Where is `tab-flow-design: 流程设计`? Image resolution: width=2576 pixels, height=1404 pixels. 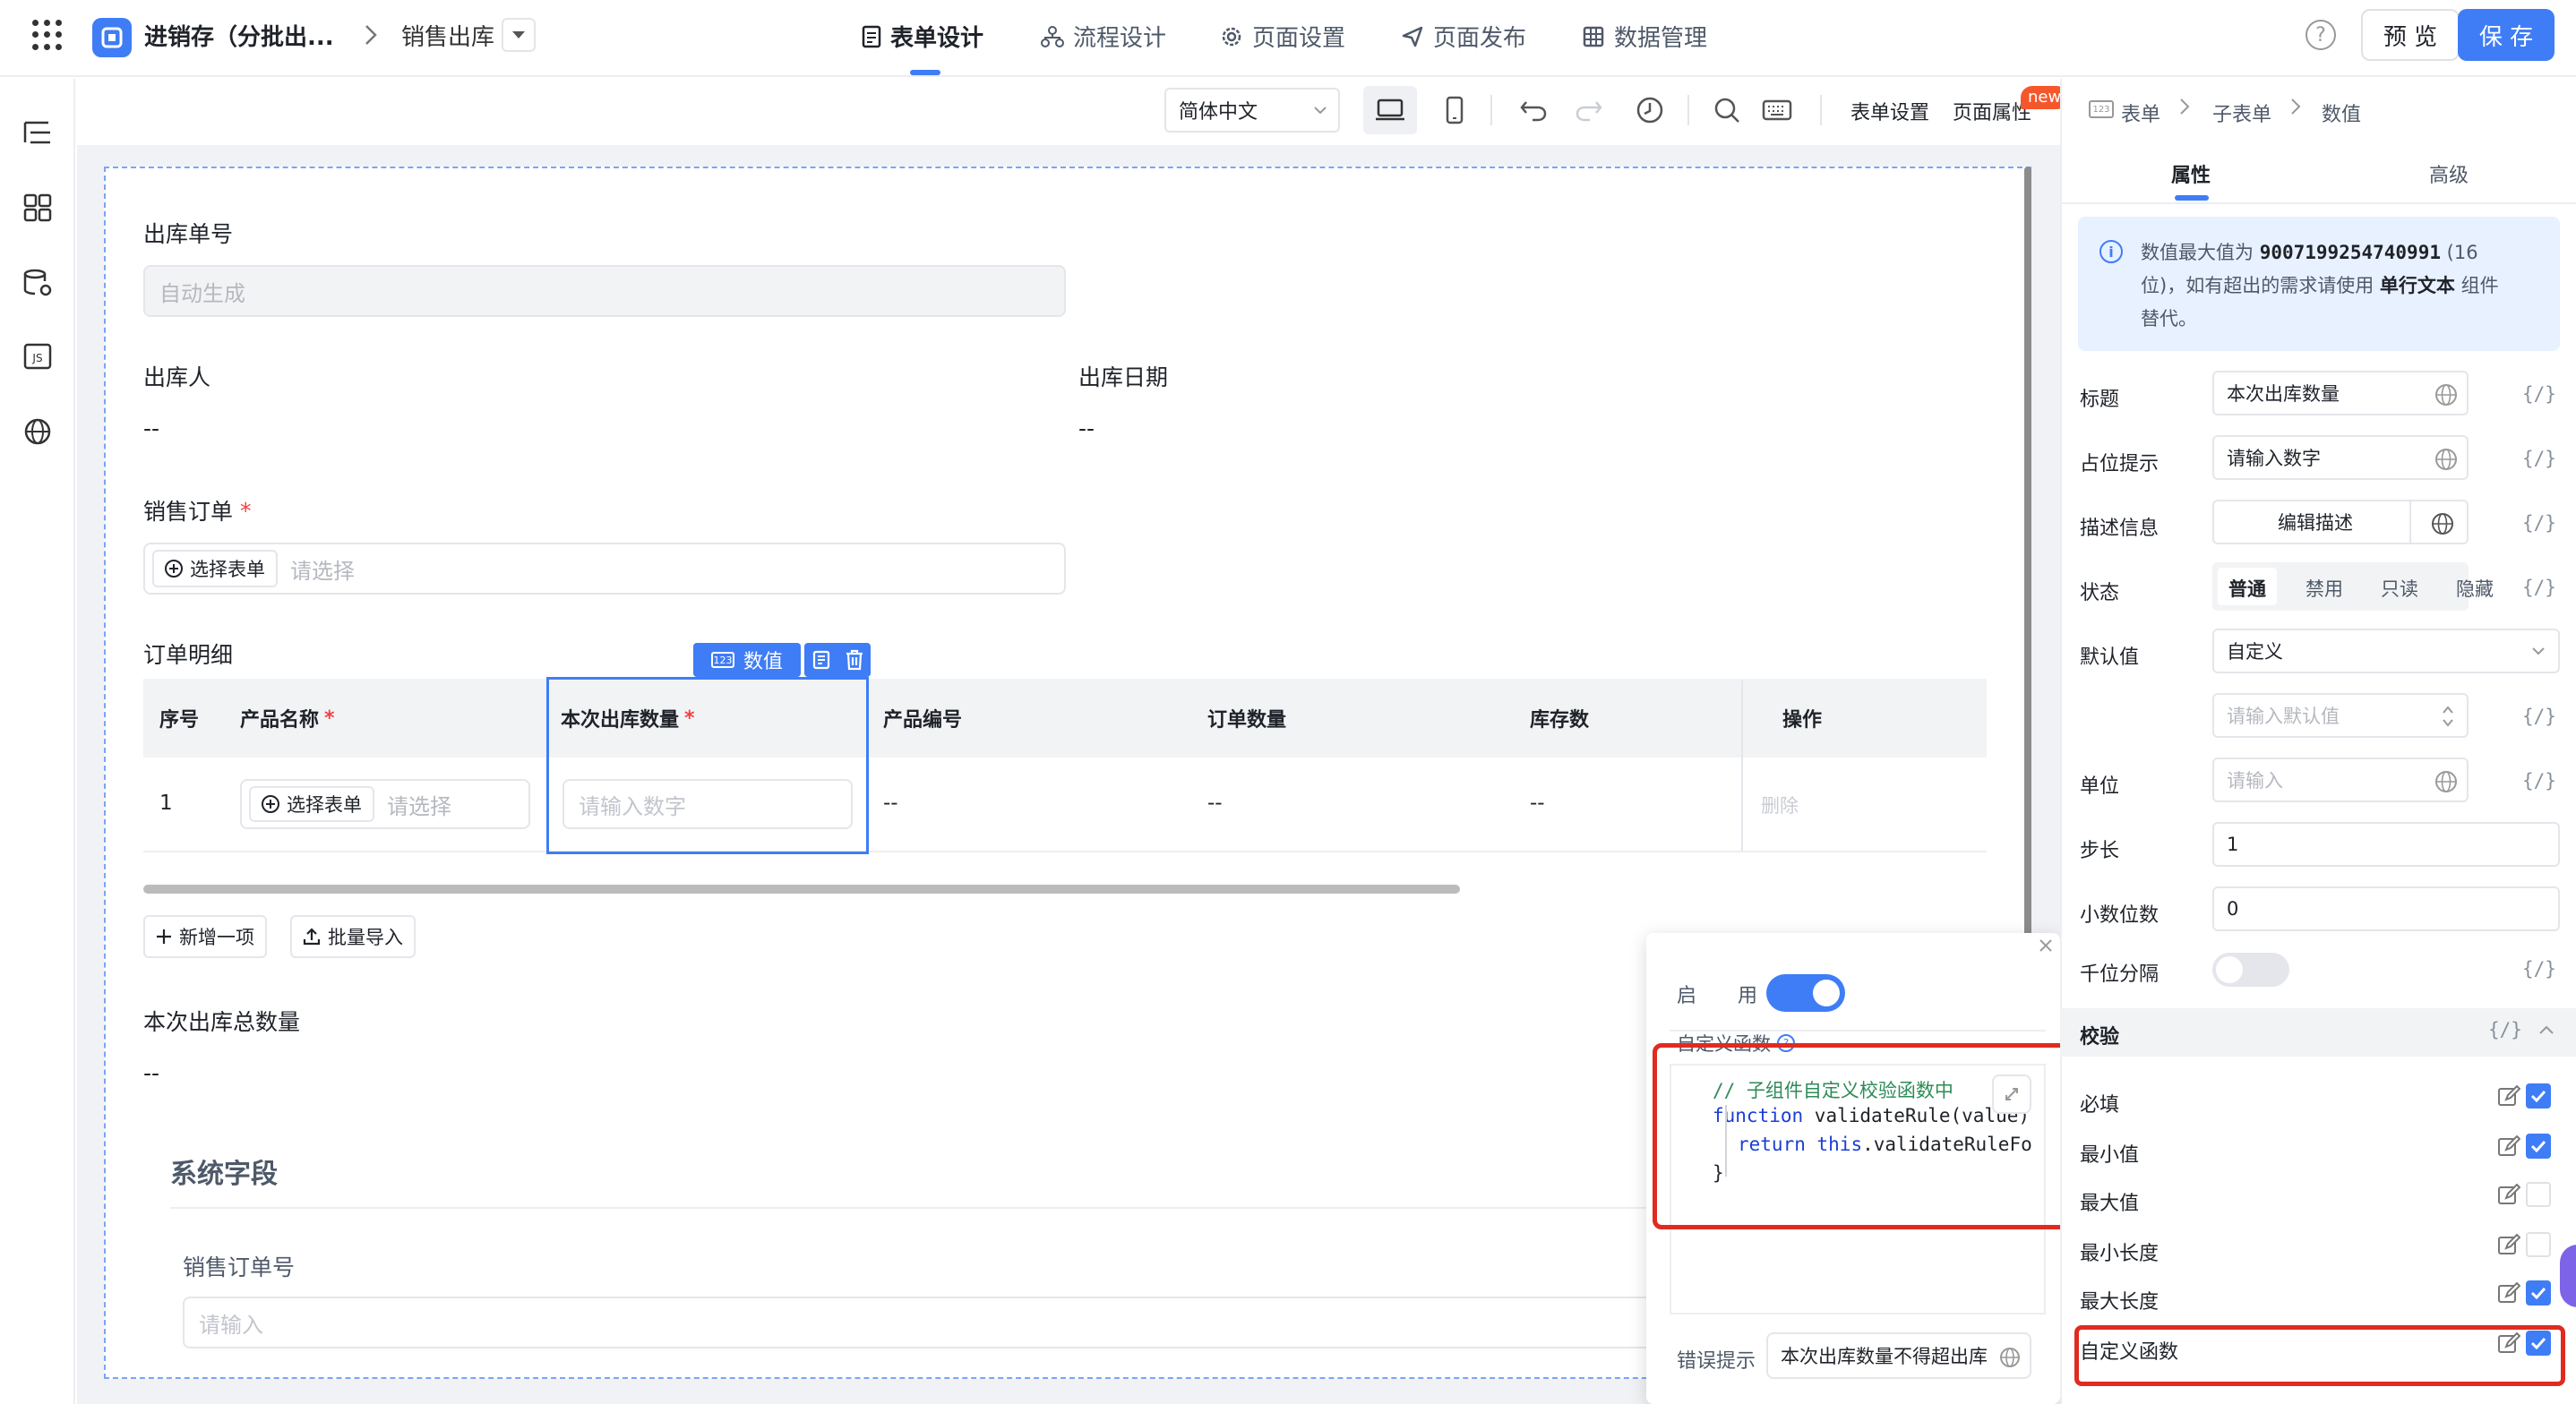 tab-flow-design: 流程设计 is located at coordinates (1103, 36).